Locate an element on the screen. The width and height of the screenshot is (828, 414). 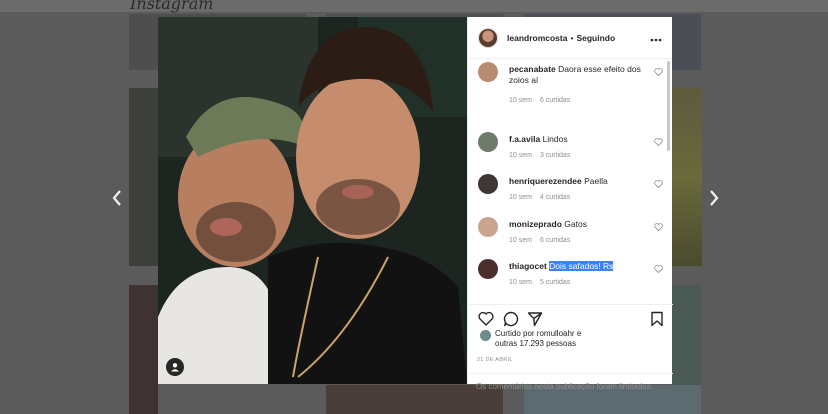
top-nav-bar: Instagram is located at coordinates (414, 6).